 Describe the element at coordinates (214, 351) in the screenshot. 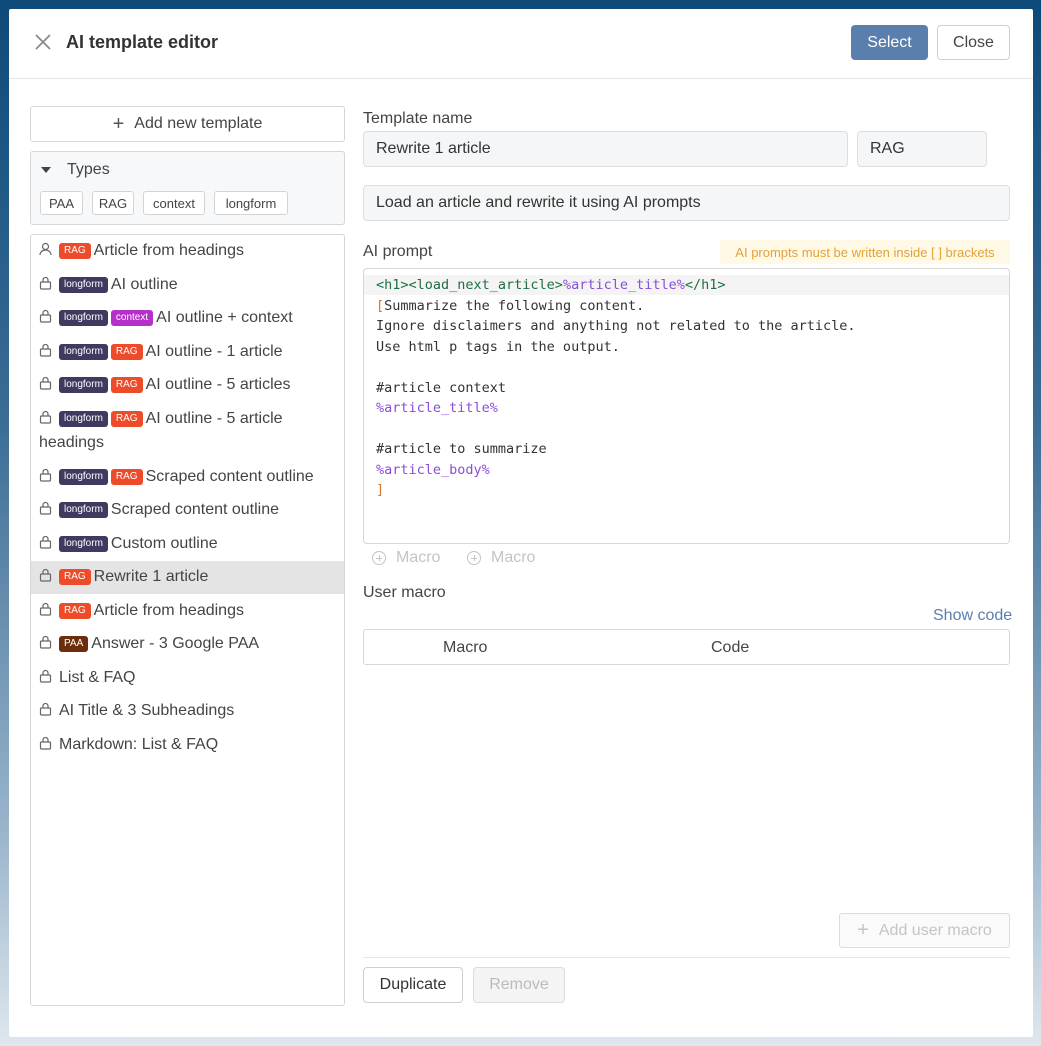

I see `template-list-item-label: AI outline - 1 article` at that location.